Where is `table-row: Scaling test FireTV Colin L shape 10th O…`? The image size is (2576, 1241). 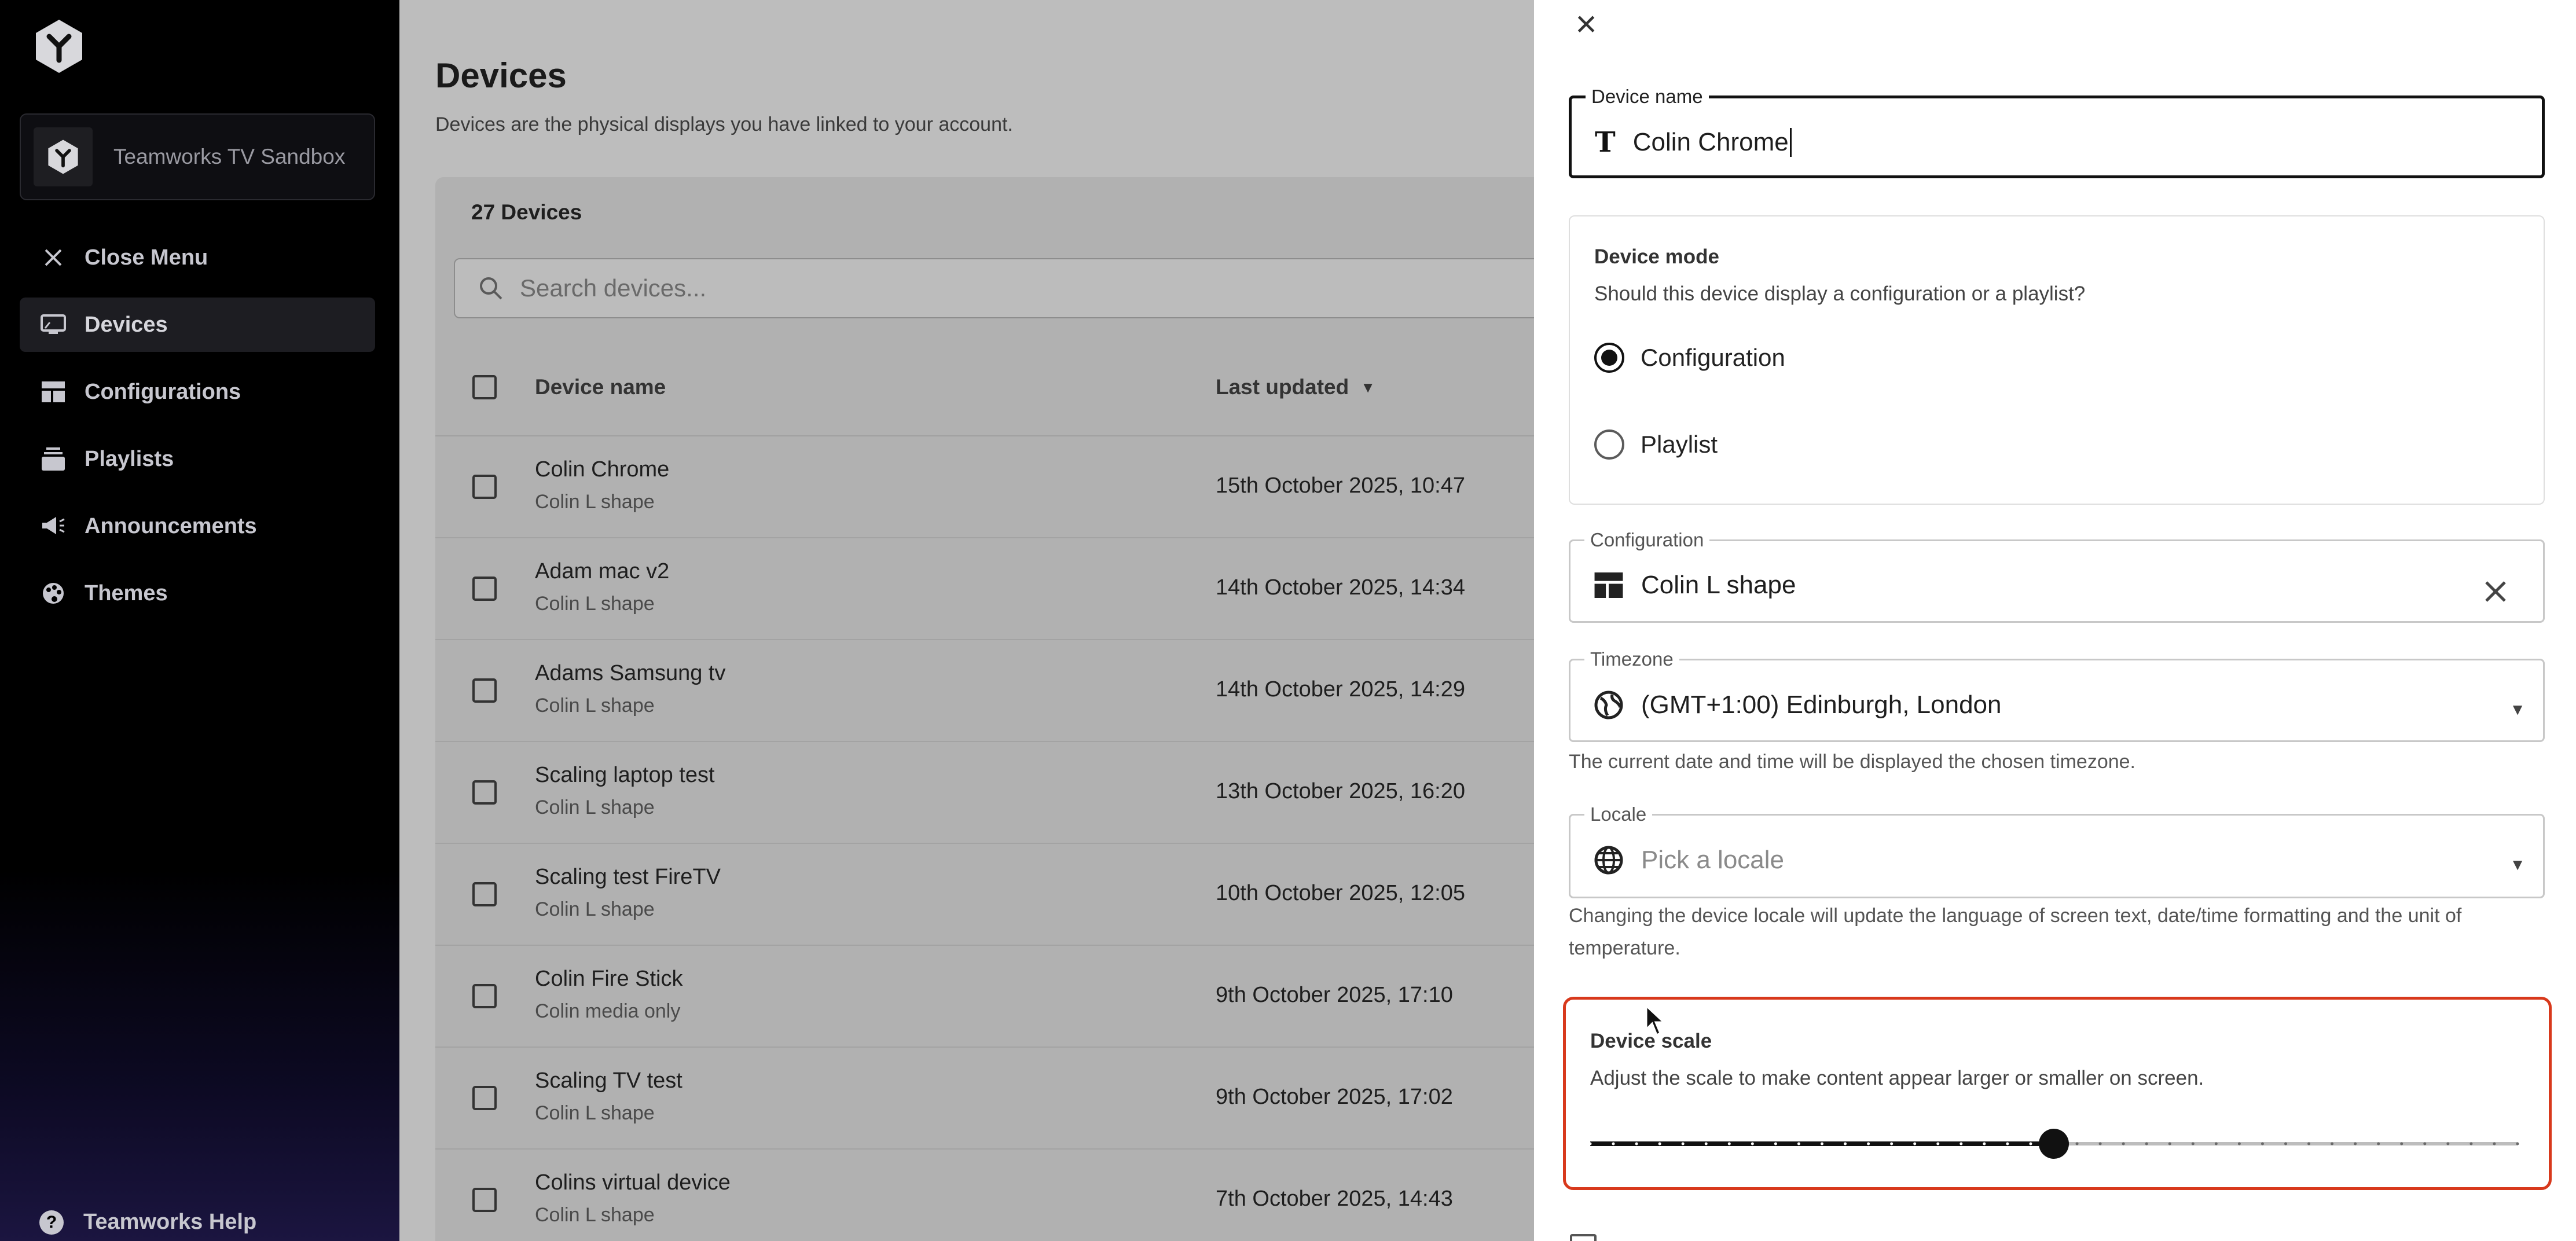
table-row: Scaling test FireTV Colin L shape 10th O… is located at coordinates (996, 895).